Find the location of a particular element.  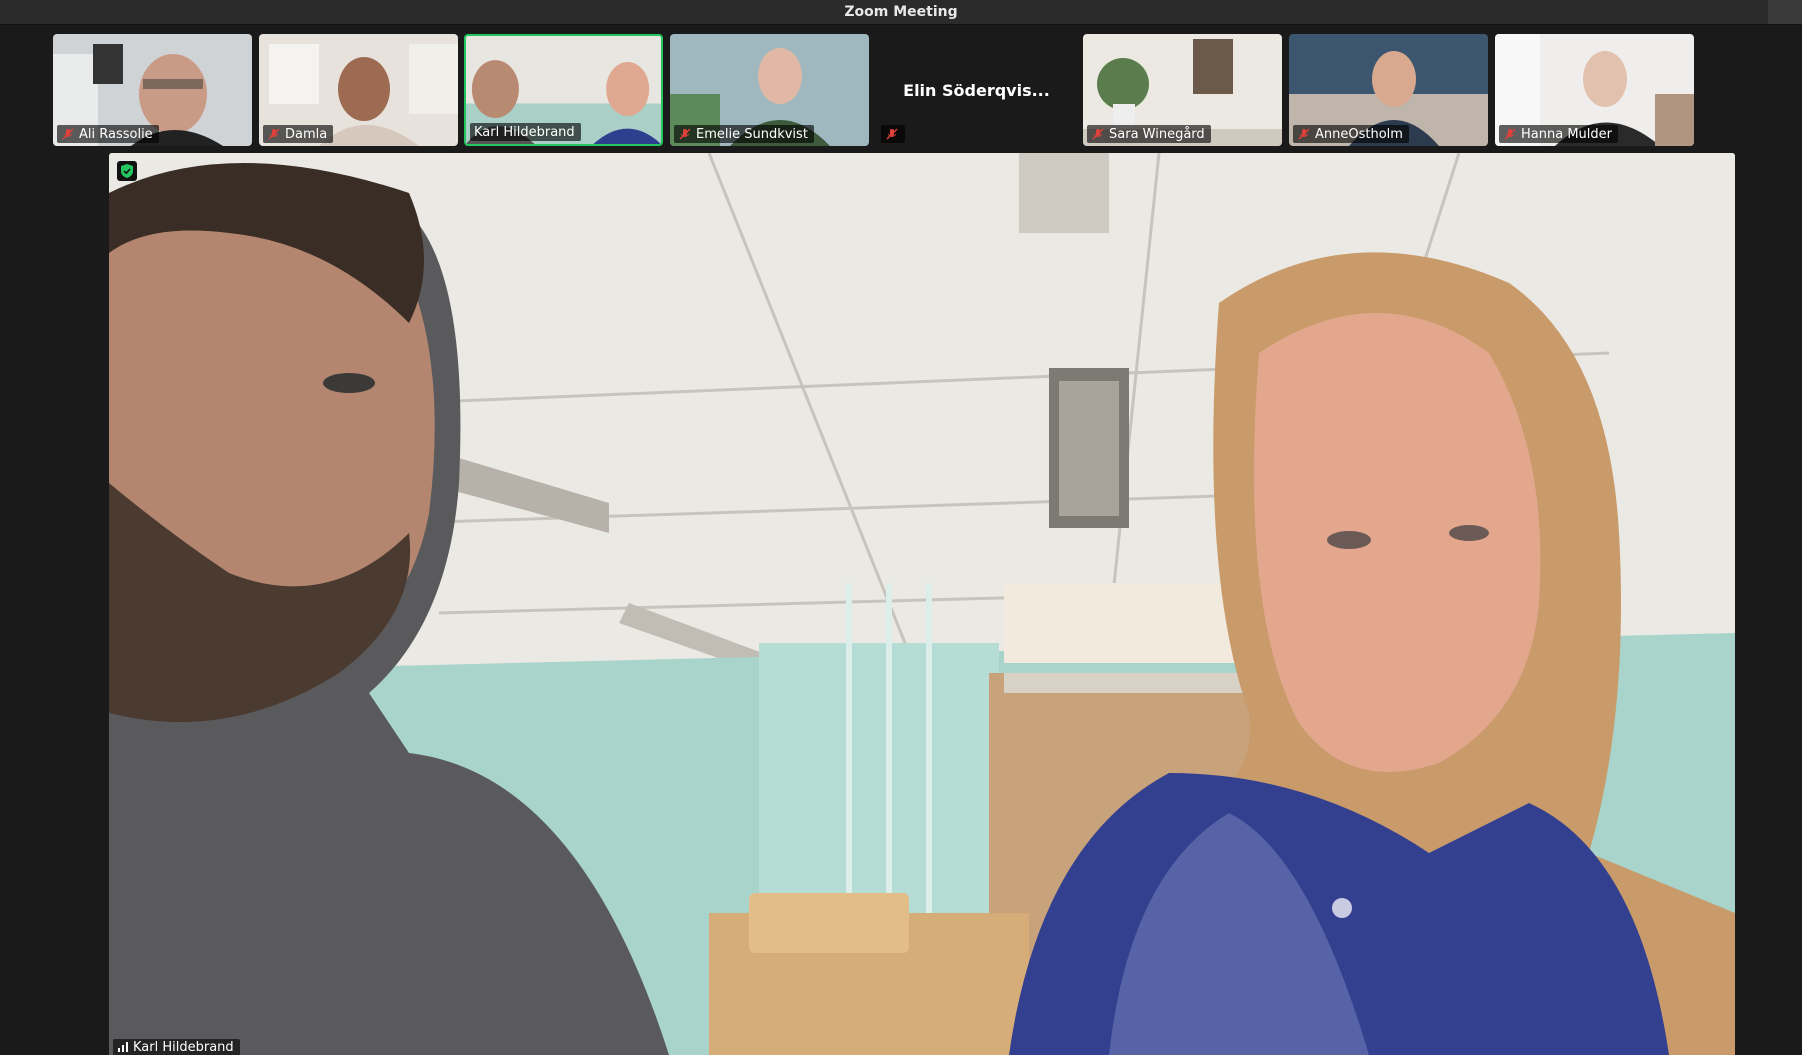

name-label: Karl Hildebrand is located at coordinates (525, 132).